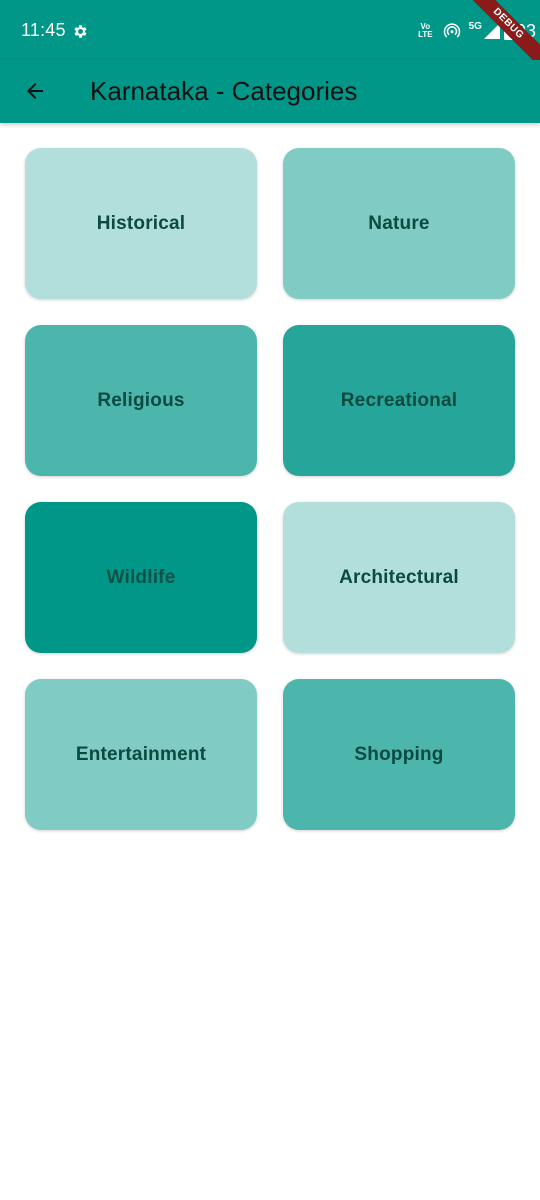 The image size is (540, 1200). I want to click on category-label: Historical, so click(141, 223).